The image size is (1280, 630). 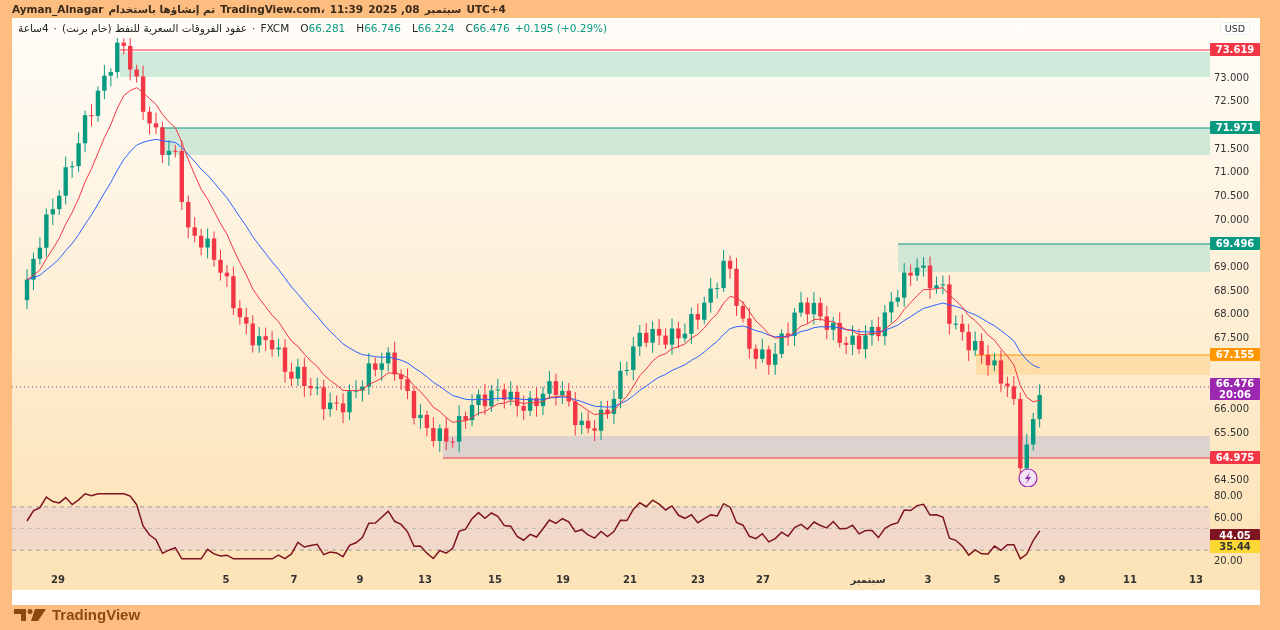 What do you see at coordinates (1228, 561) in the screenshot?
I see `rsi-axis-label: 20.00` at bounding box center [1228, 561].